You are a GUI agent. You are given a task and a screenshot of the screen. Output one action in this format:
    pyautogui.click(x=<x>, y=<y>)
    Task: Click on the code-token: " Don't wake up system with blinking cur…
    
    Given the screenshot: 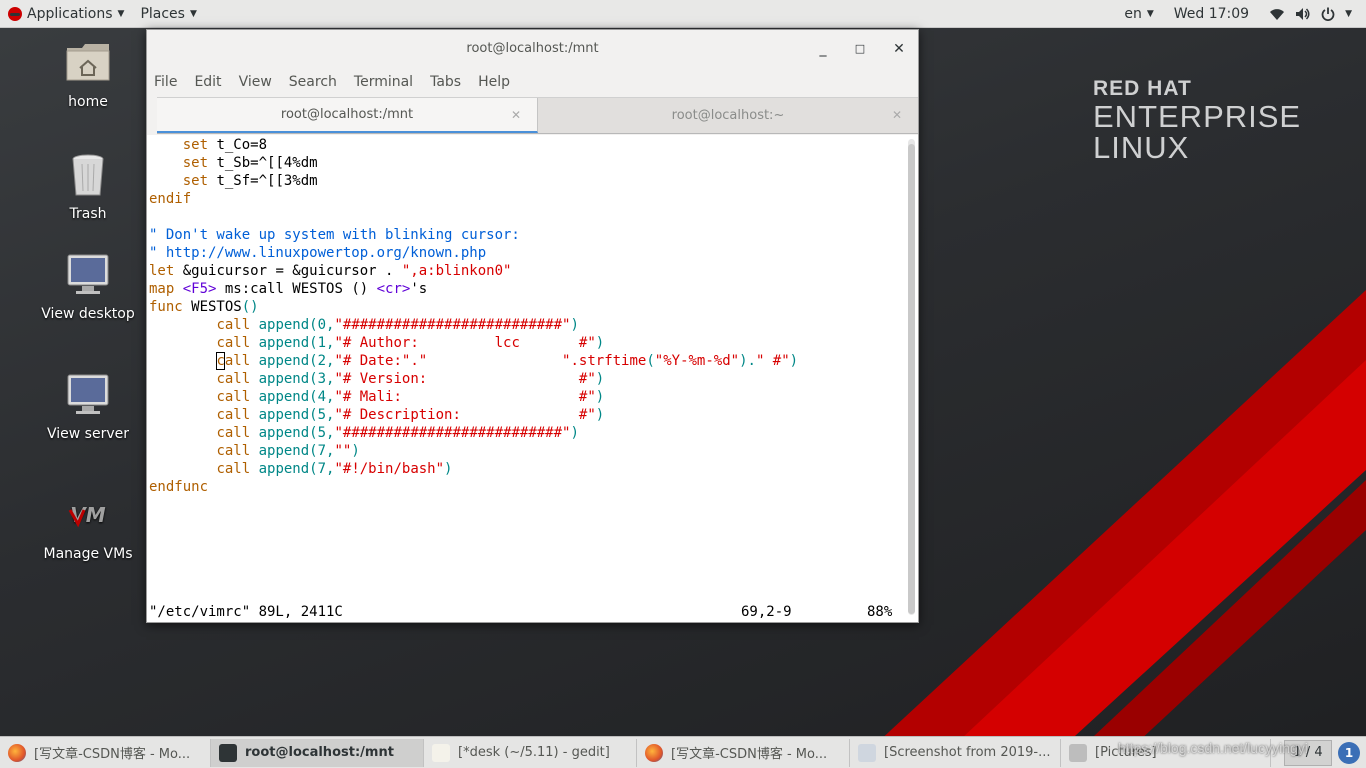 What is the action you would take?
    pyautogui.click(x=334, y=235)
    